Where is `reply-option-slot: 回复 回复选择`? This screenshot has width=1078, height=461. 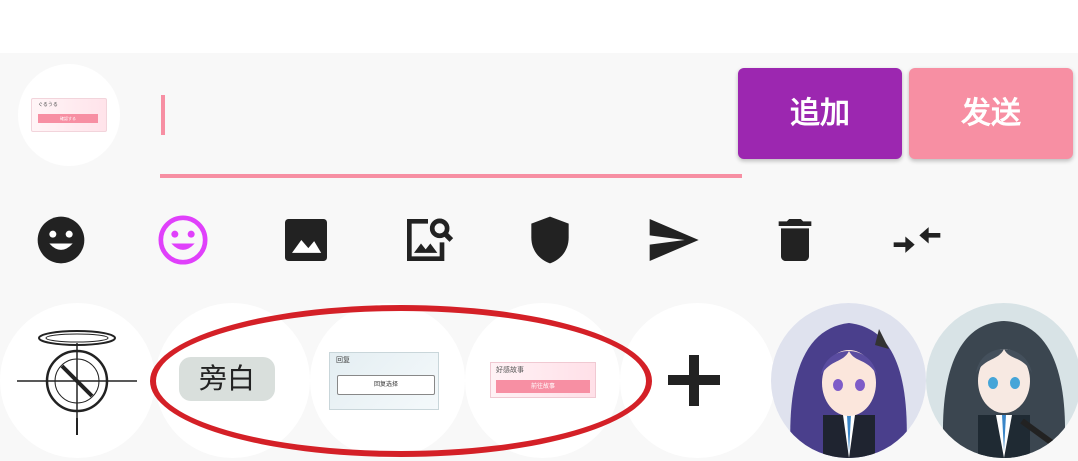
reply-option-slot: 回复 回复选择 is located at coordinates (387, 380).